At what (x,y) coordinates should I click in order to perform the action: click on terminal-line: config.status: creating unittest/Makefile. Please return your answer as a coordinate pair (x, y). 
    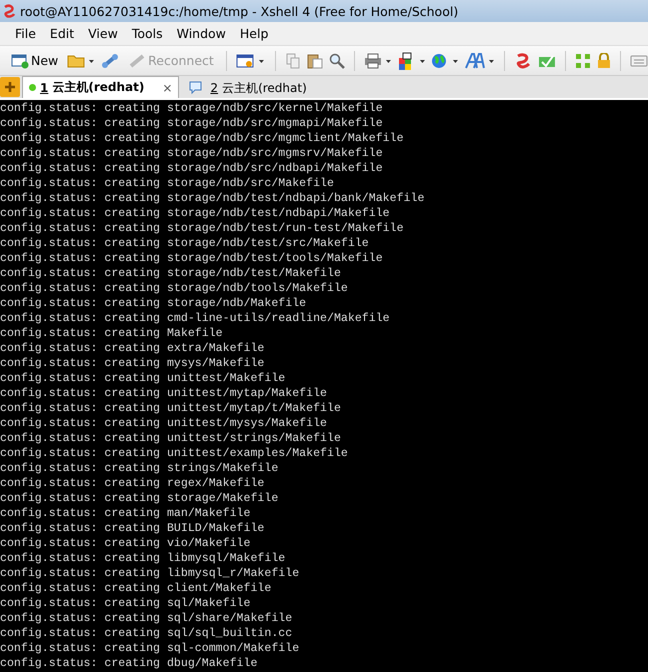
    Looking at the image, I should click on (143, 378).